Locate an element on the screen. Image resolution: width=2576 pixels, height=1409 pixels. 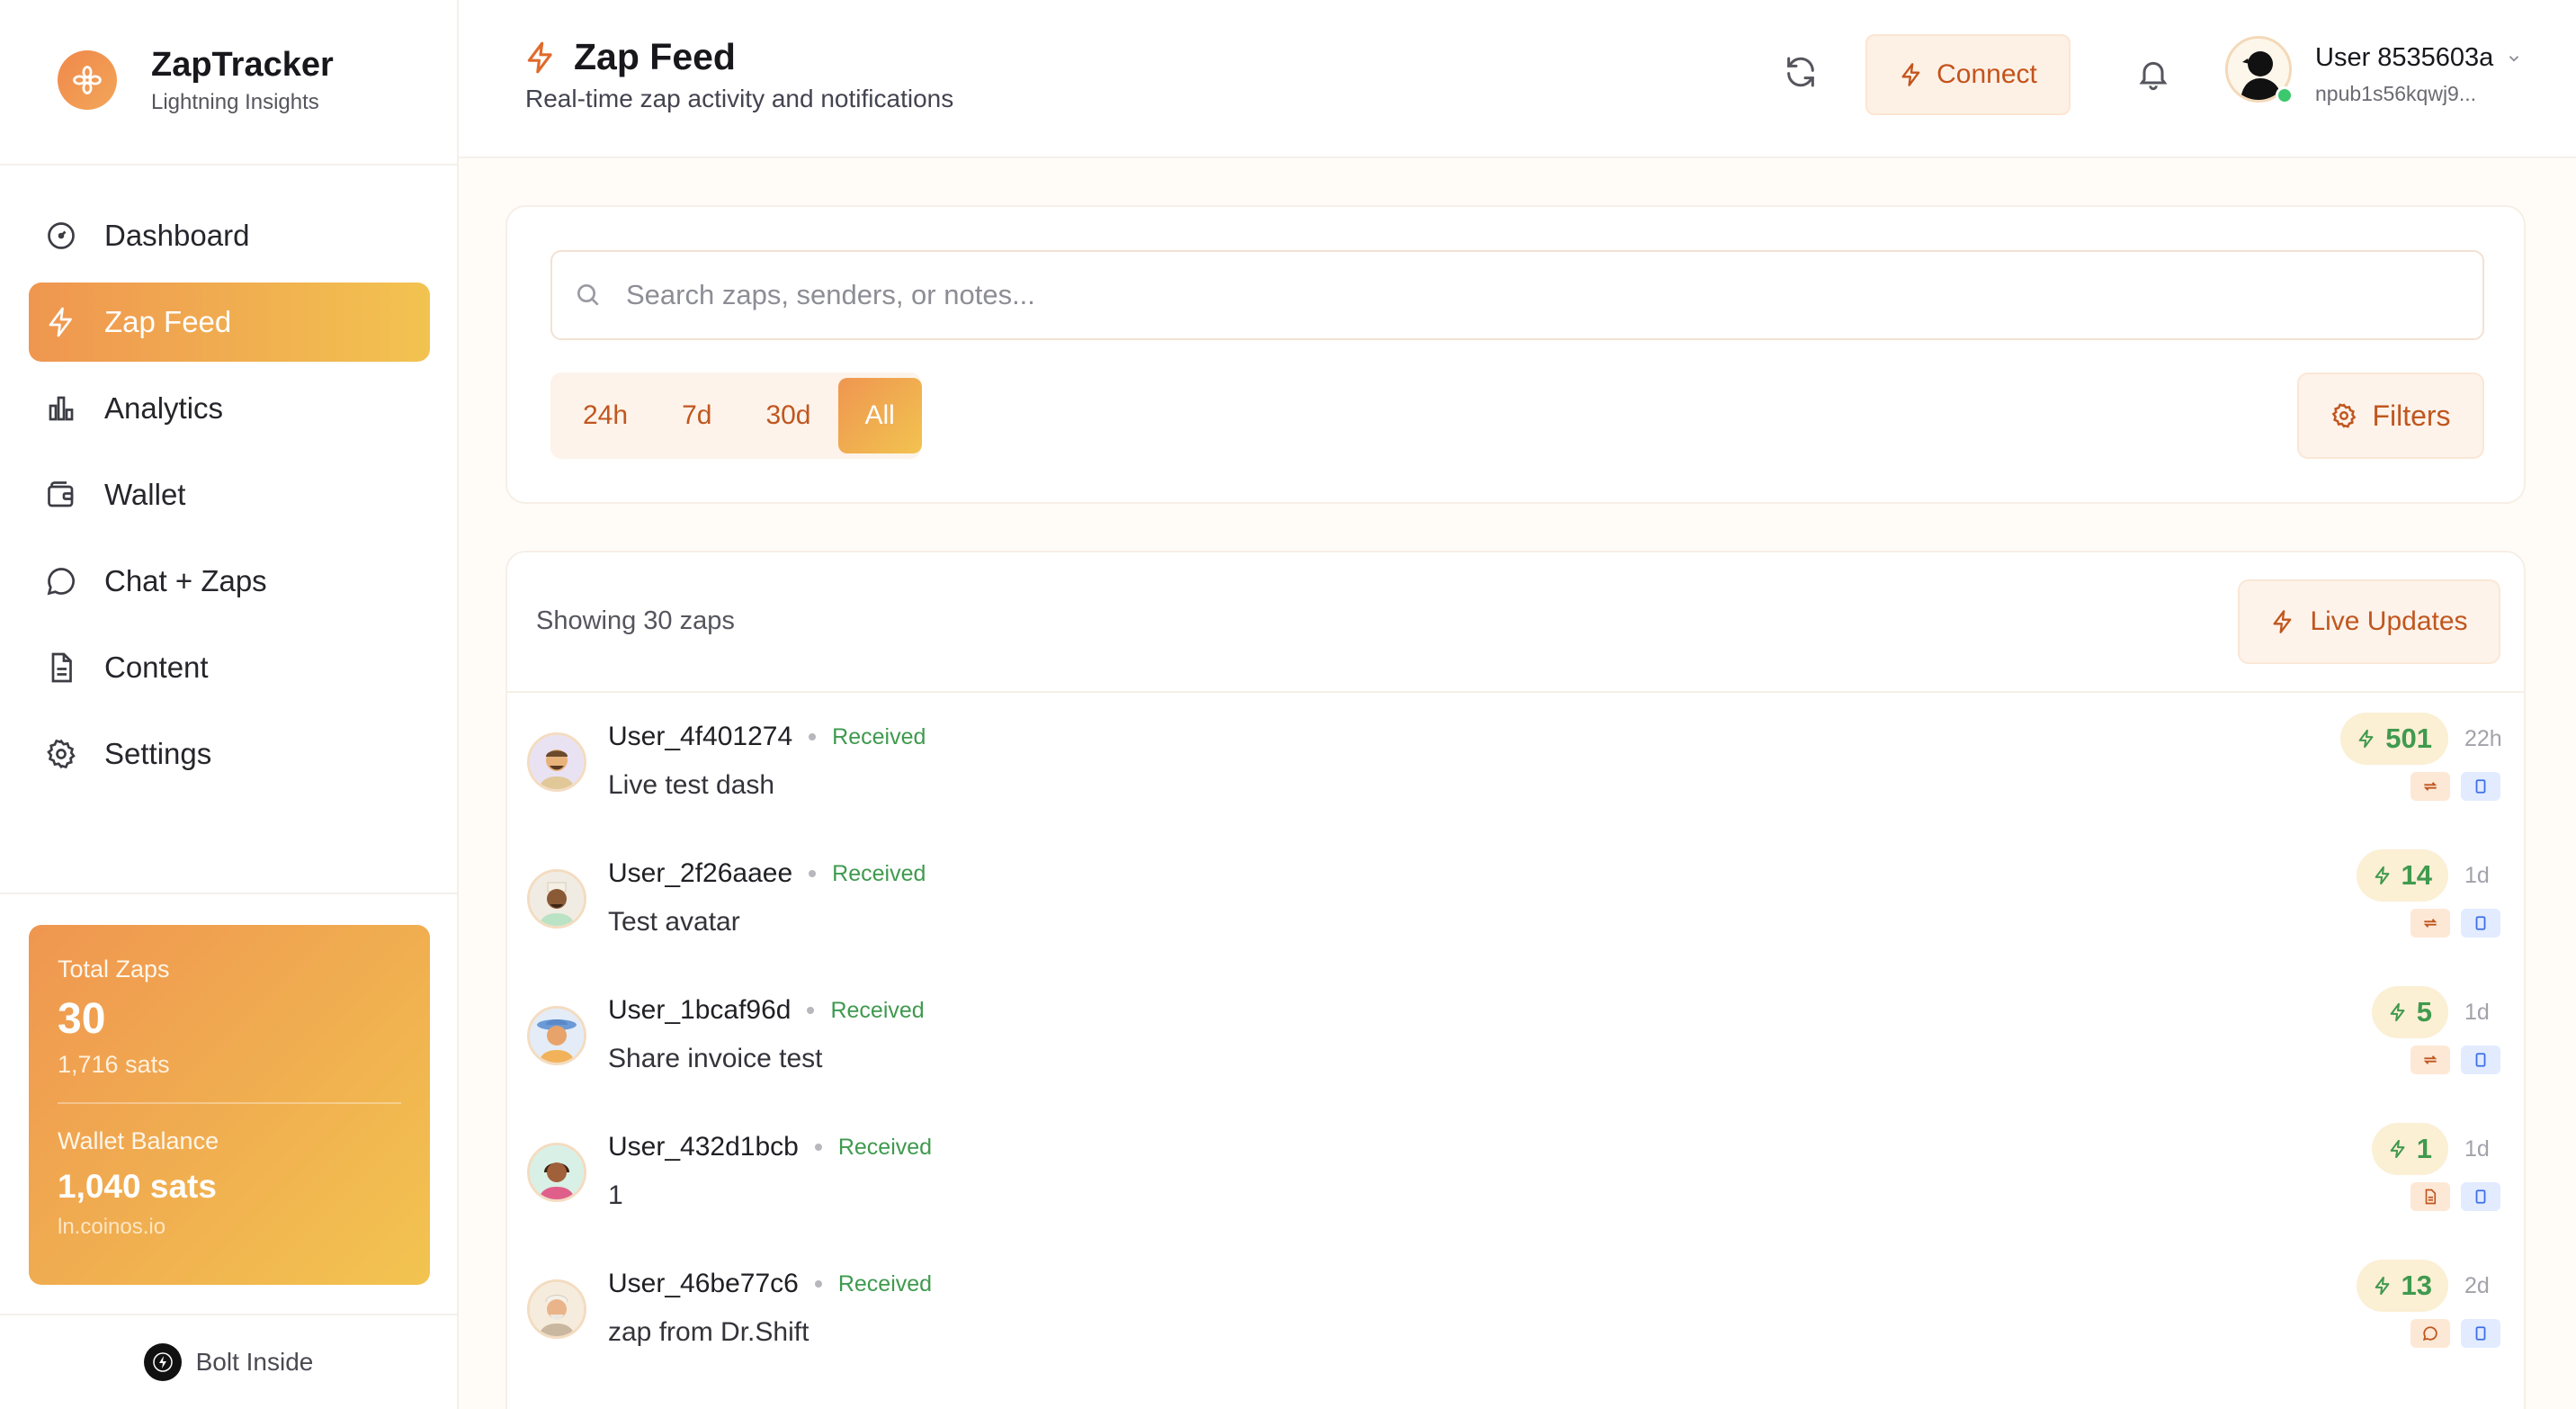
nav-item-dashboard: Dashboard is located at coordinates (229, 235).